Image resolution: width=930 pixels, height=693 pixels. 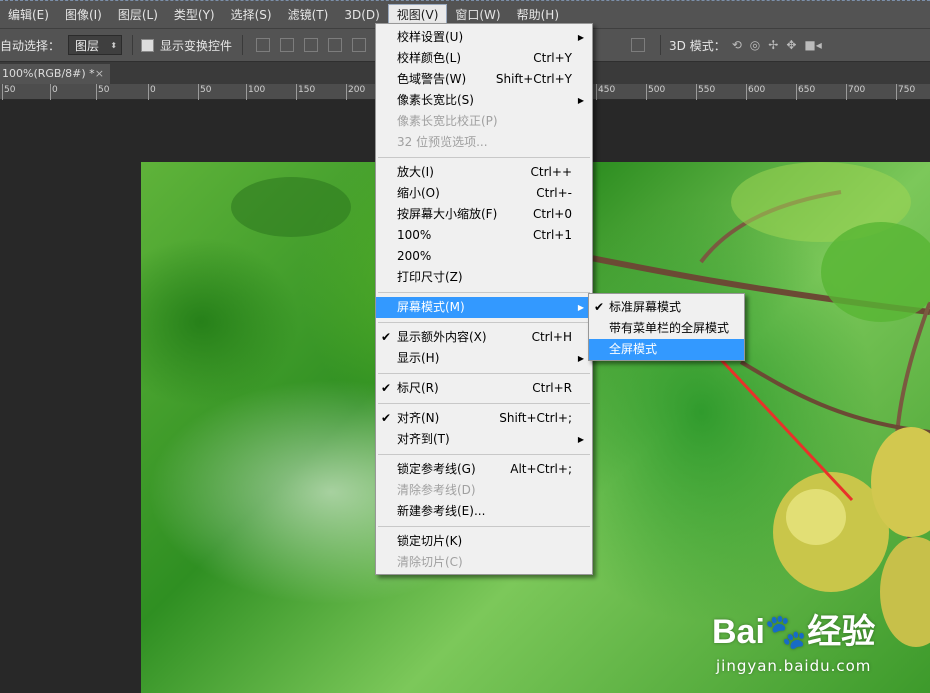 I want to click on menu-item: 锁定切片(K), so click(x=484, y=541).